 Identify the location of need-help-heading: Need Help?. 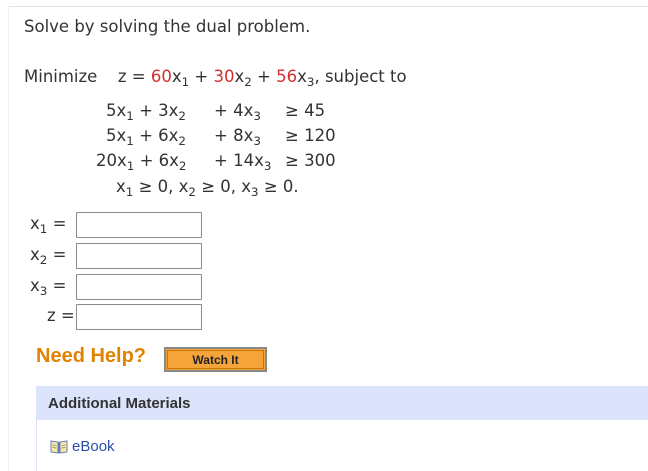
(91, 356).